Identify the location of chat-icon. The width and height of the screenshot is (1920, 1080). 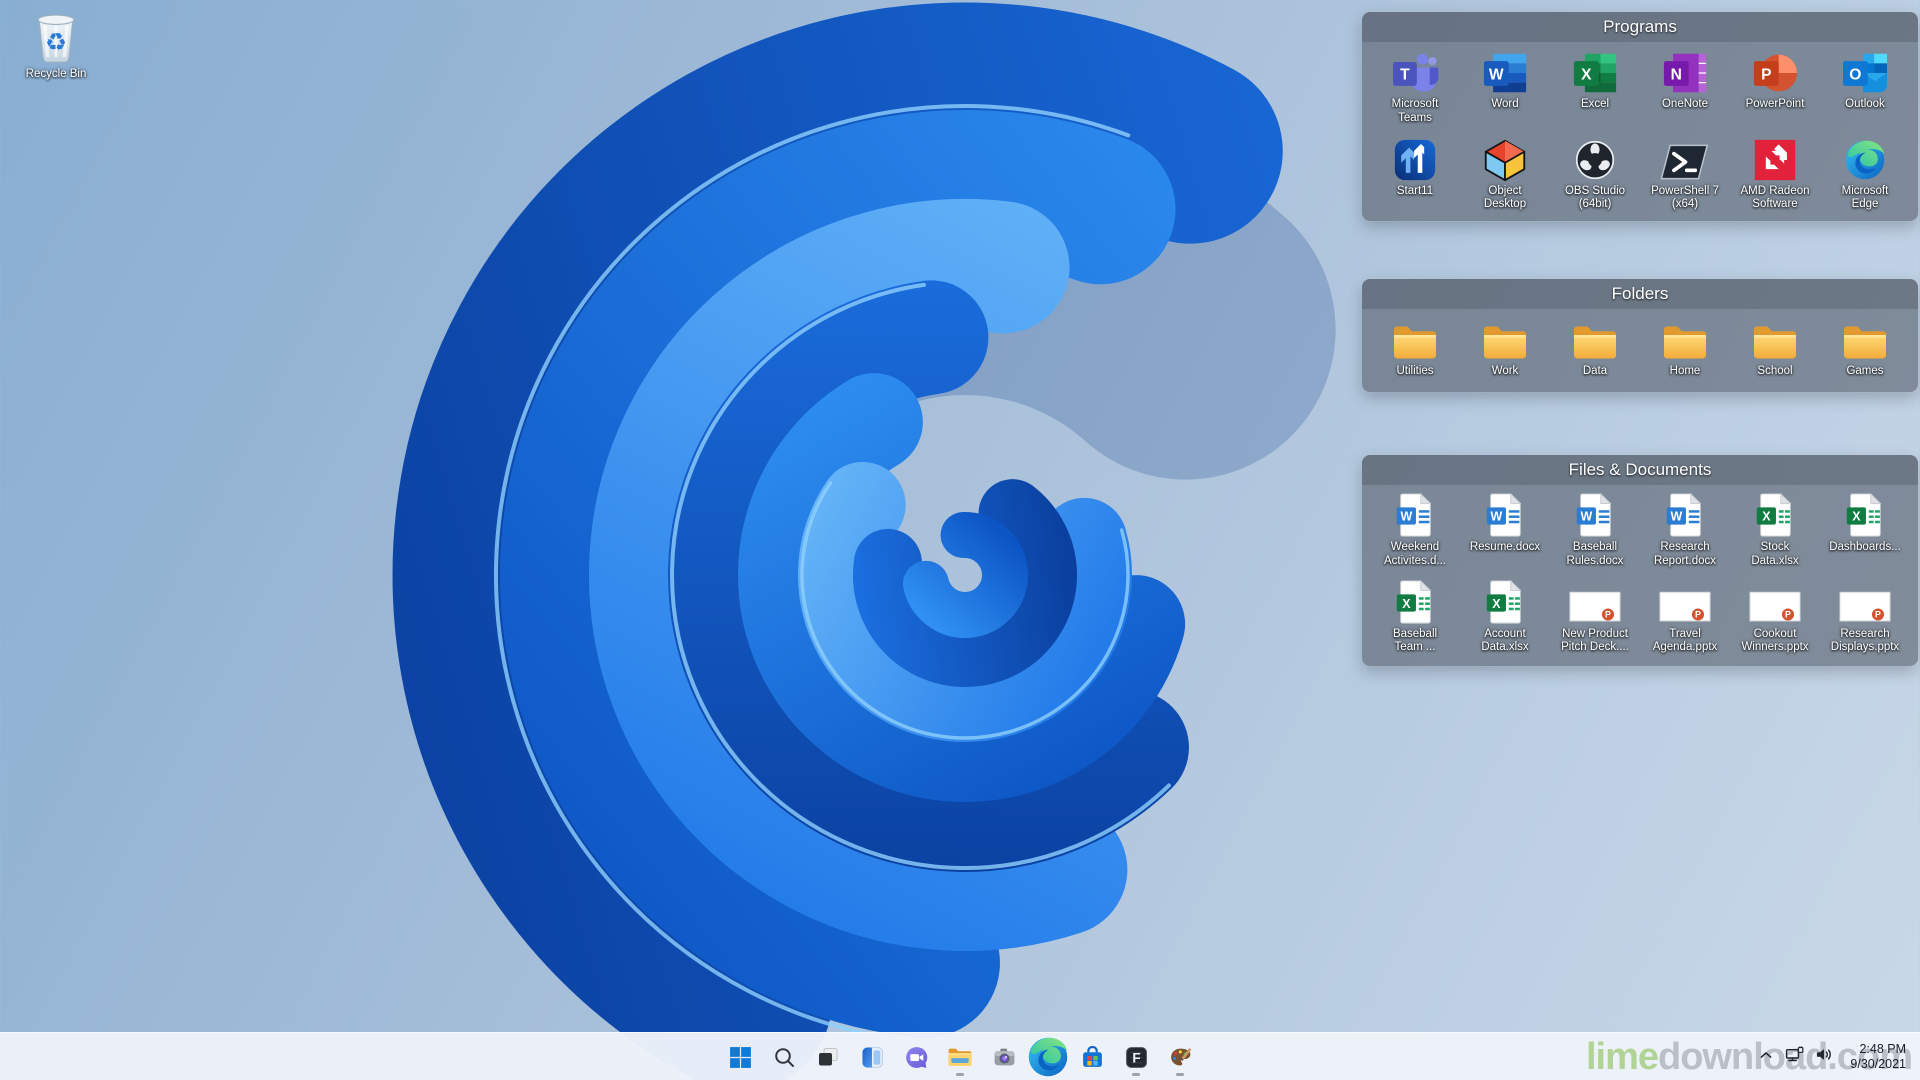
(916, 1057).